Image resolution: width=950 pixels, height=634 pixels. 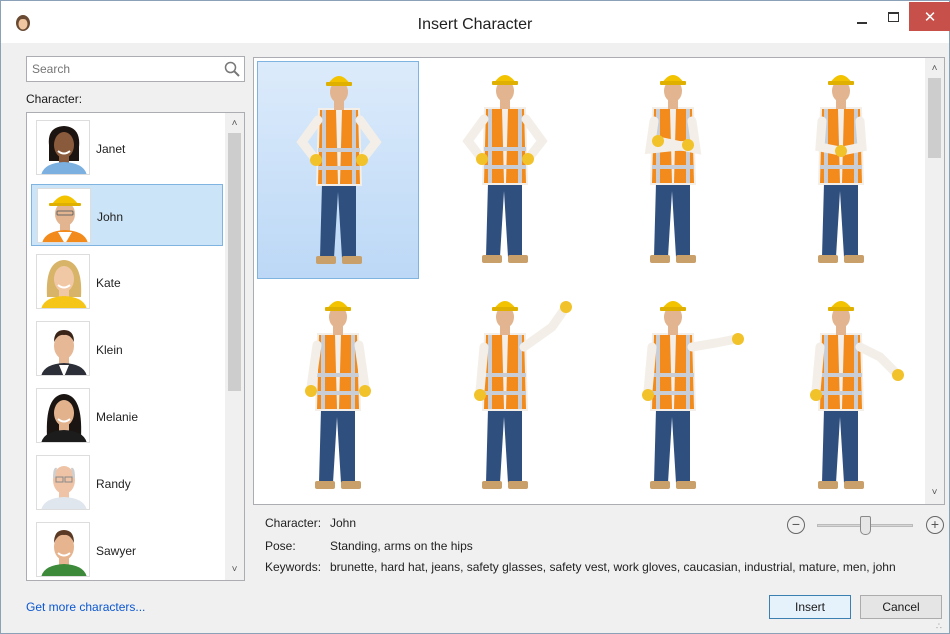 What do you see at coordinates (942, 627) in the screenshot?
I see `resize-grip-icon: ∴` at bounding box center [942, 627].